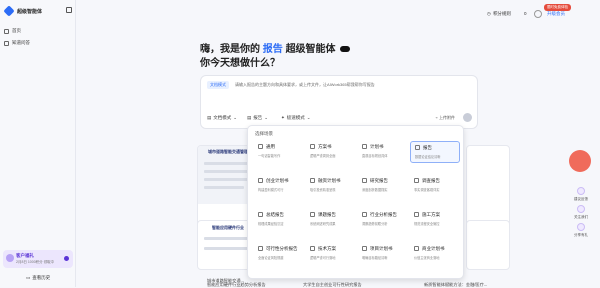  I want to click on scene-option-name: 技术方案, so click(327, 248).